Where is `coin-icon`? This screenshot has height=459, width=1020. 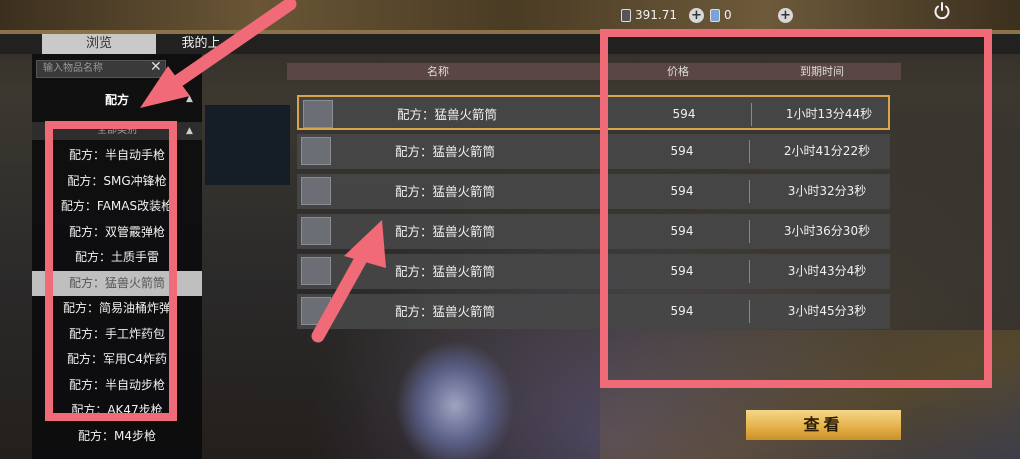
coin-icon is located at coordinates (626, 15).